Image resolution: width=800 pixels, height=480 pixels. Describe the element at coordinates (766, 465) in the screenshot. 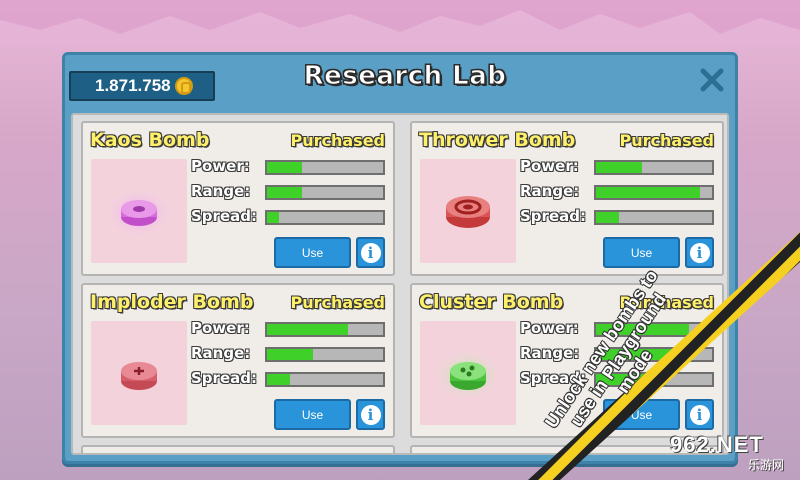

I see `watermark-sub: 乐游网` at that location.